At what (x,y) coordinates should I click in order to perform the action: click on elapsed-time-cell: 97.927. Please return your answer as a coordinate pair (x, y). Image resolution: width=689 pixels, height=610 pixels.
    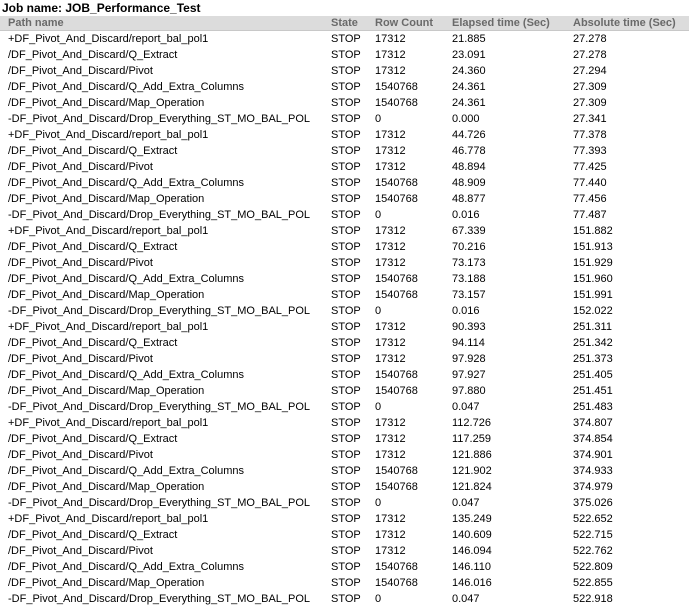
    Looking at the image, I should click on (469, 375).